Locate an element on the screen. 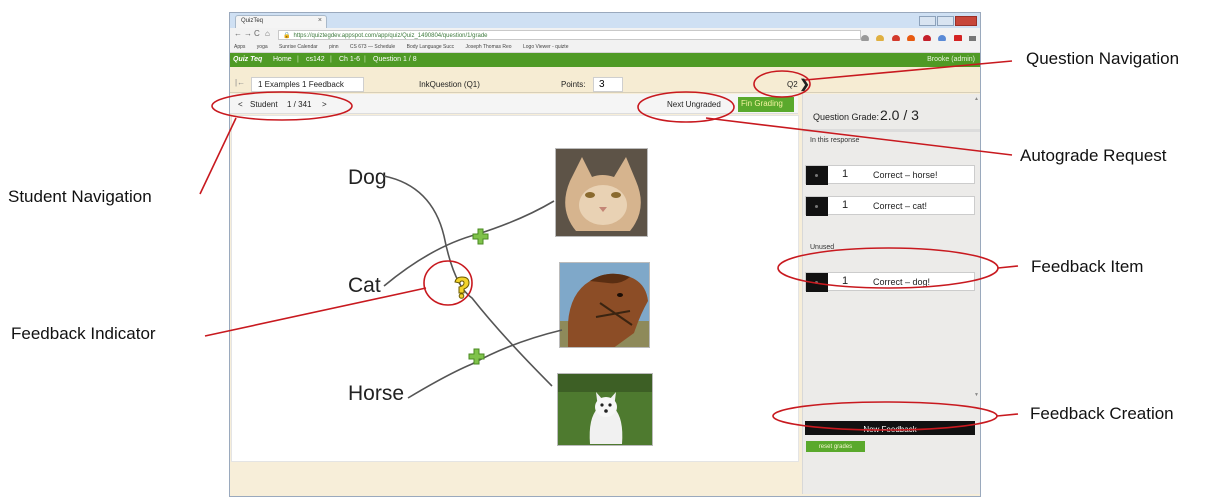 Image resolution: width=1223 pixels, height=497 pixels. examples-feedback-tab: 1 Examples 1 Feedback is located at coordinates (307, 84).